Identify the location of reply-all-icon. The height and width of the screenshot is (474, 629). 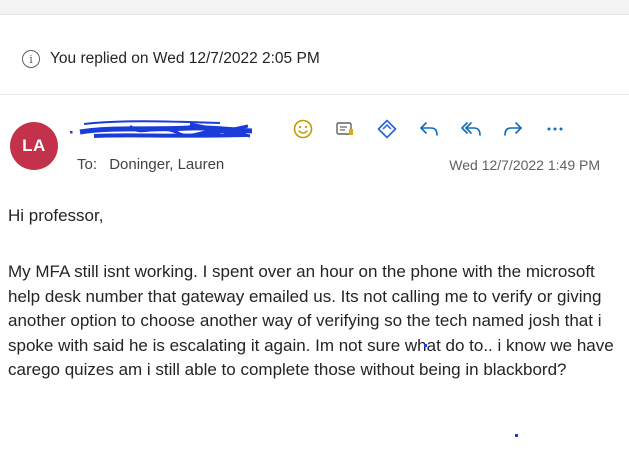
(471, 129).